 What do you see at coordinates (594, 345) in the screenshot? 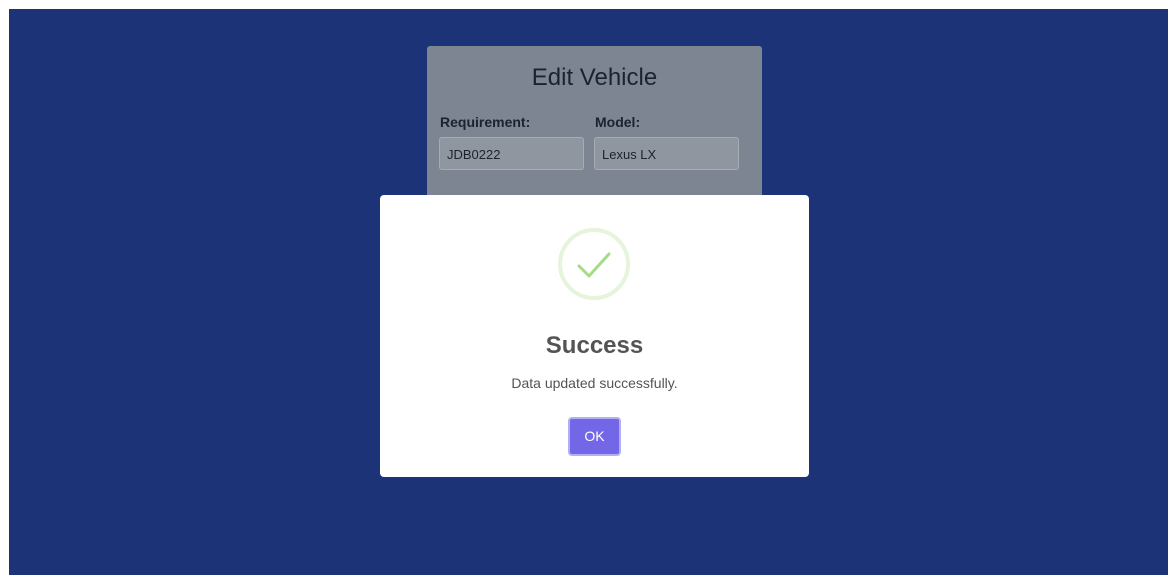
I see `dialog-title: Success` at bounding box center [594, 345].